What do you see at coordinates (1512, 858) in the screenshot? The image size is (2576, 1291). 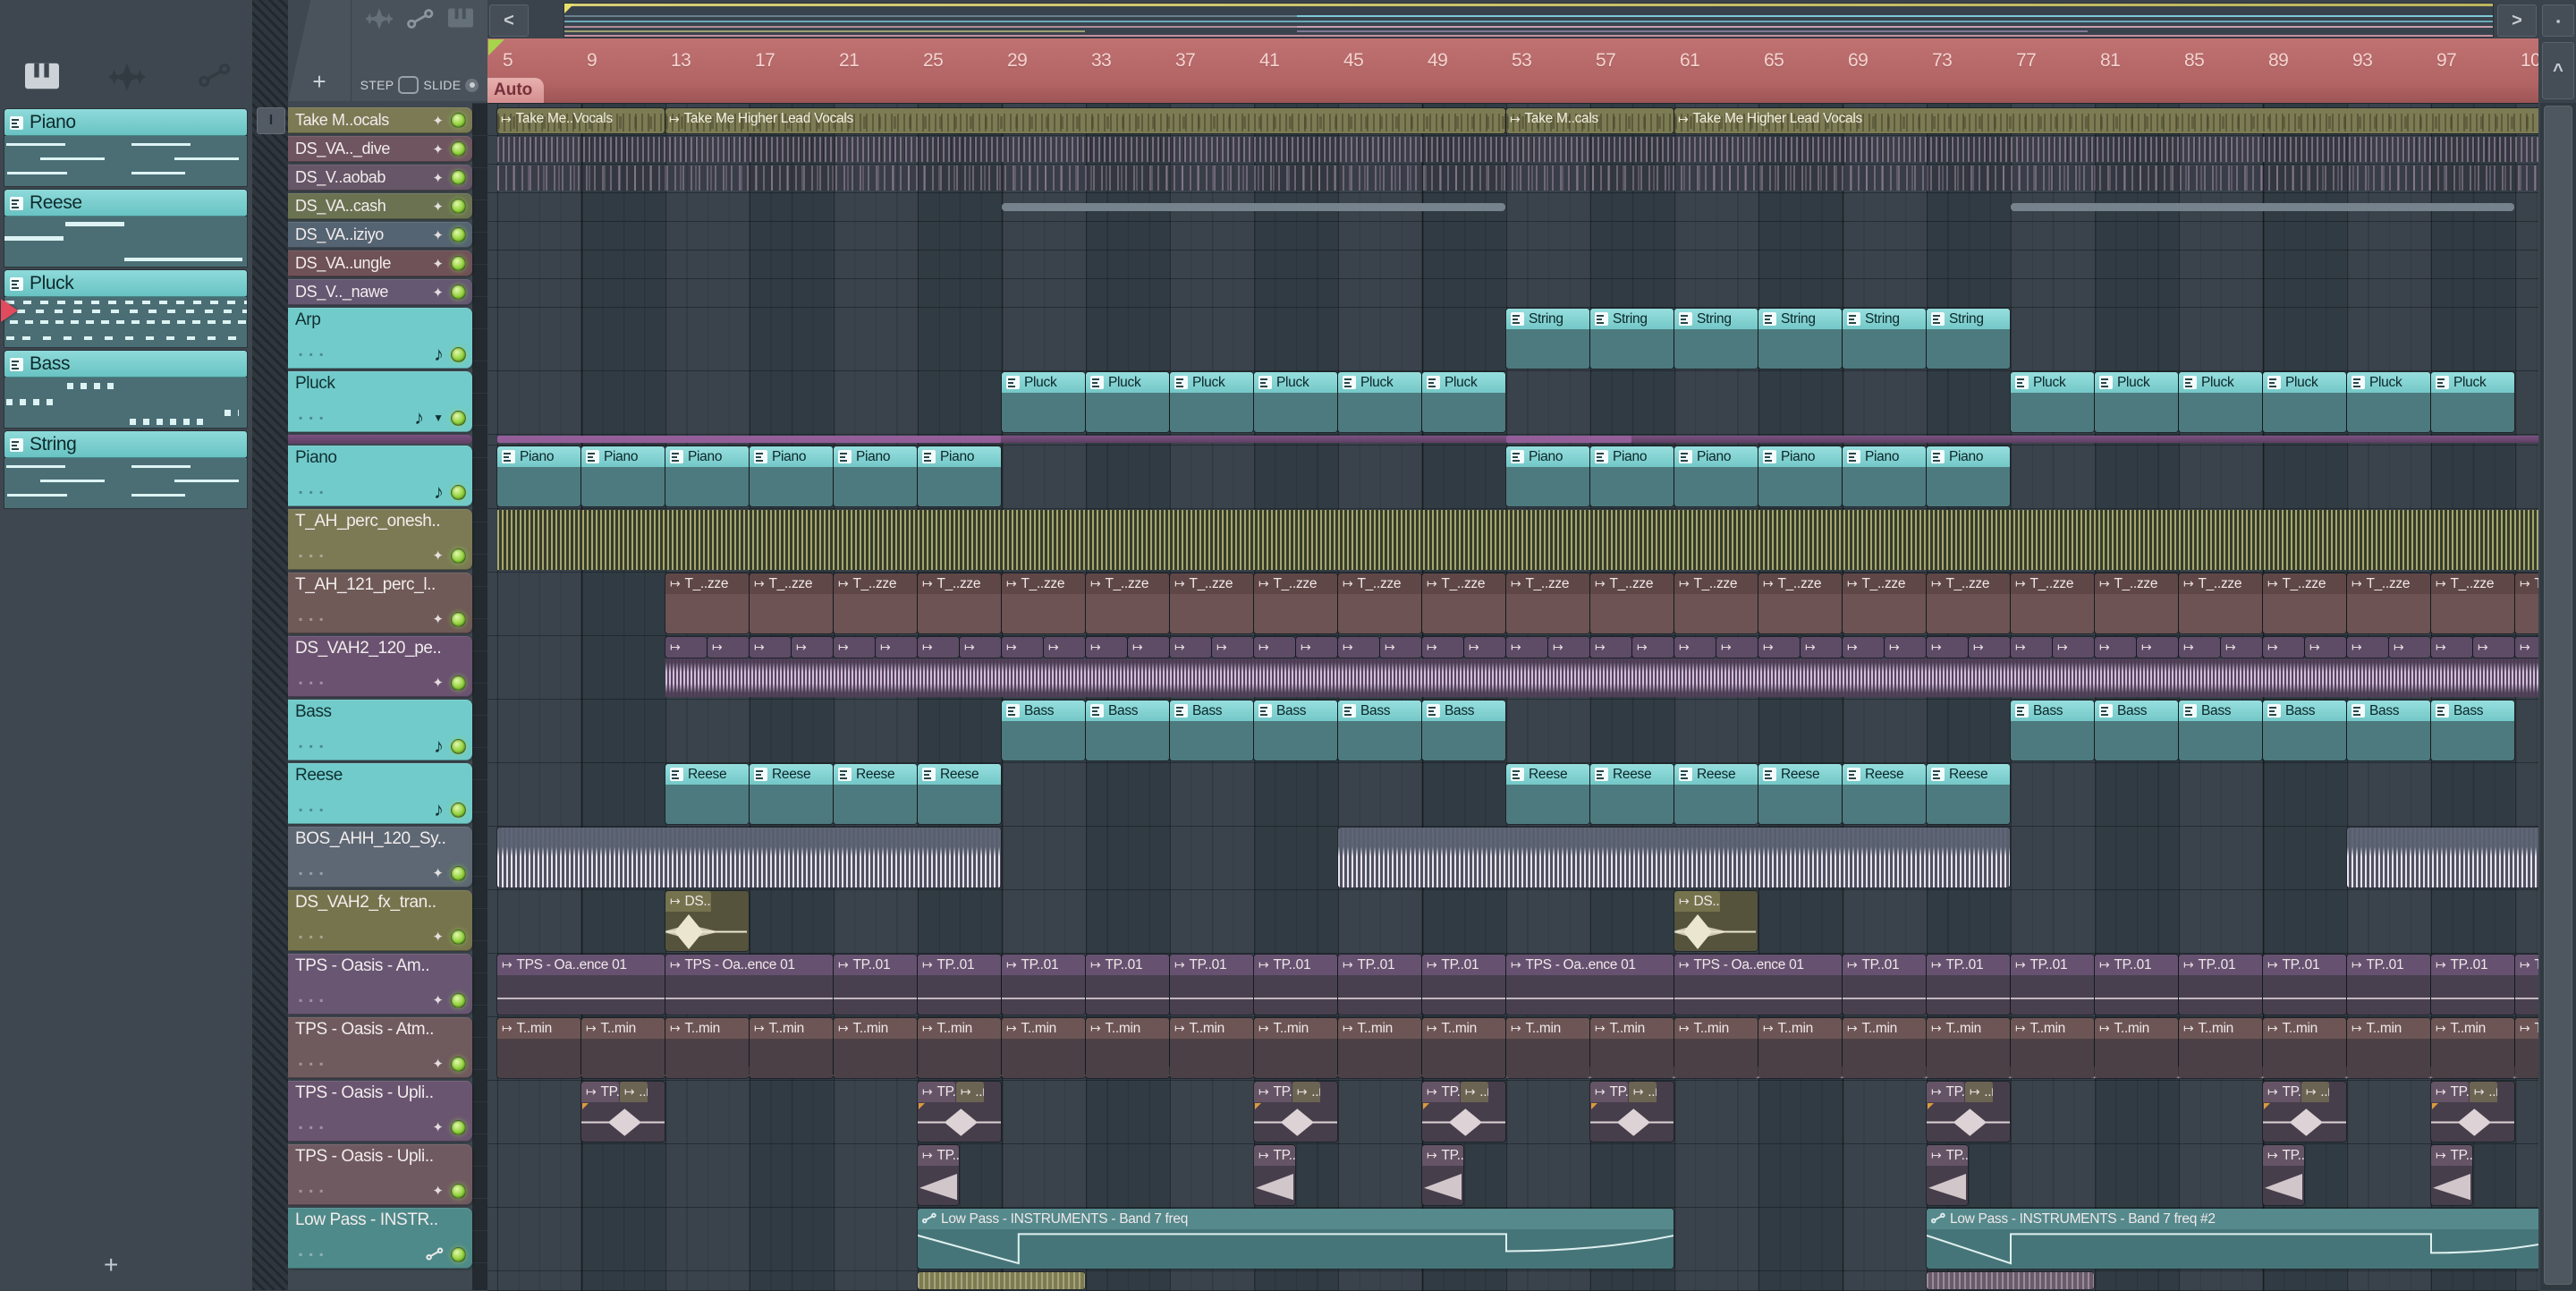 I see `playlist-lane-bos-ahh-120-sy` at bounding box center [1512, 858].